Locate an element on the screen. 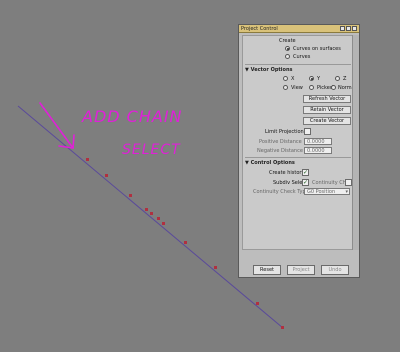 The width and height of the screenshot is (400, 352). create-history-checkbox: ✓ is located at coordinates (305, 172).